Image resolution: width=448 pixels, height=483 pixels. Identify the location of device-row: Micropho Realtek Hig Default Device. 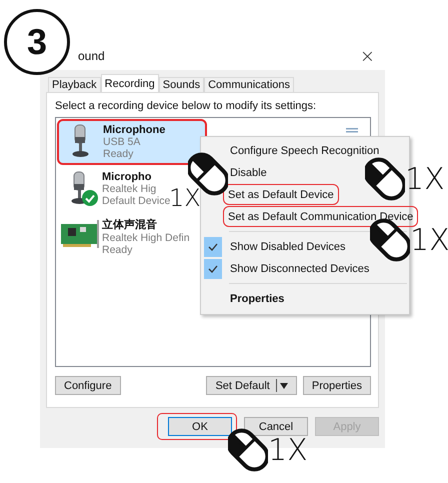
(114, 189).